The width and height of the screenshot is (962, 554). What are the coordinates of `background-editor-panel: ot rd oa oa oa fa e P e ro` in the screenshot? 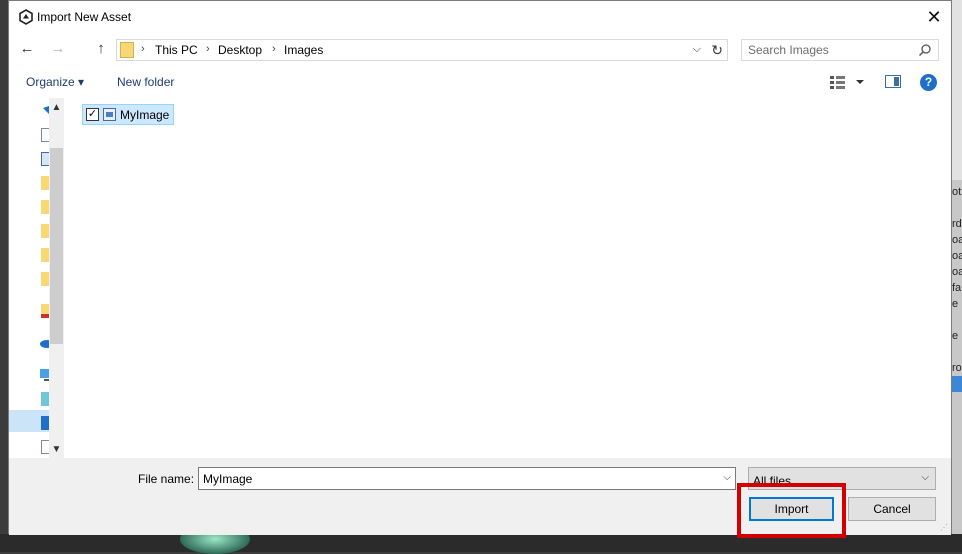 It's located at (957, 276).